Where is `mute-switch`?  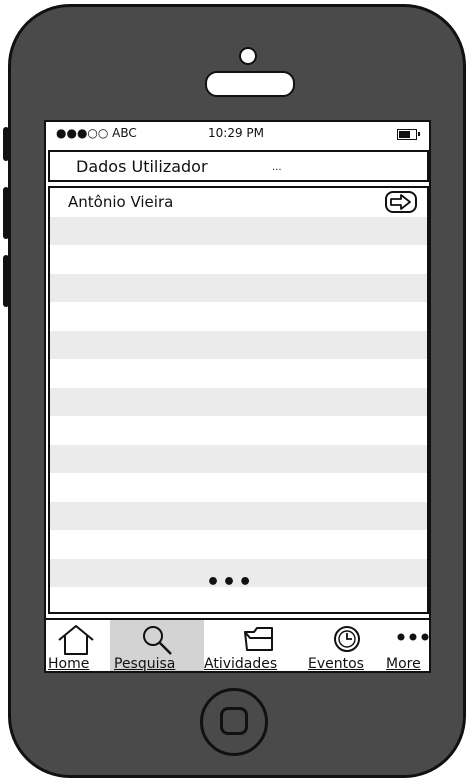
mute-switch is located at coordinates (6, 144).